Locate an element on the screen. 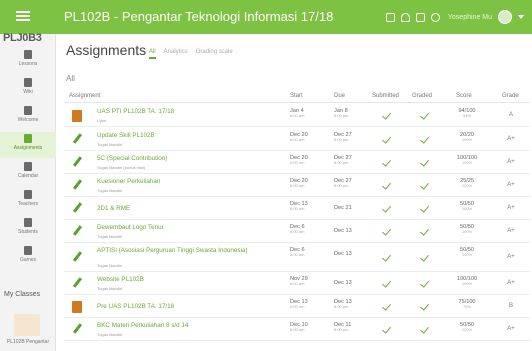 The image size is (532, 351). header-grade: Grade is located at coordinates (510, 96).